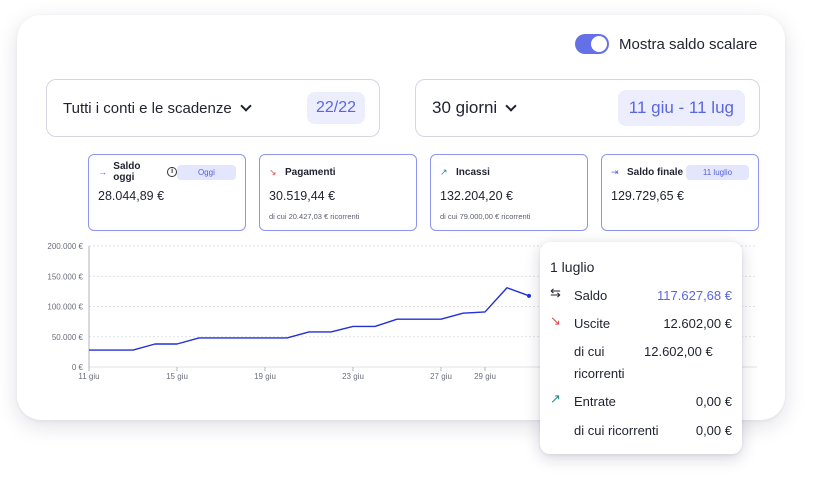  I want to click on tooltip-row-saldo: ⇆ Saldo 117.627,68 €, so click(641, 296).